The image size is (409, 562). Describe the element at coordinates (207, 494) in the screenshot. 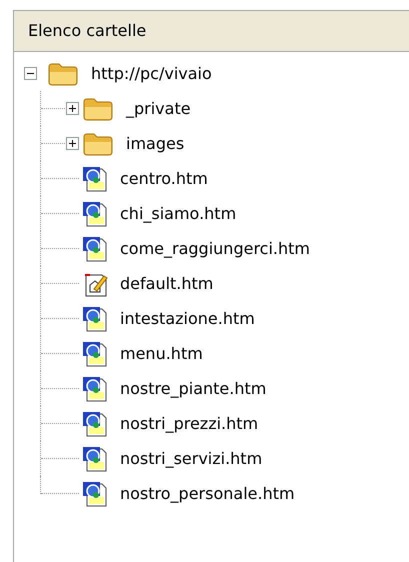

I see `file-label: nostro_personale.htm` at that location.